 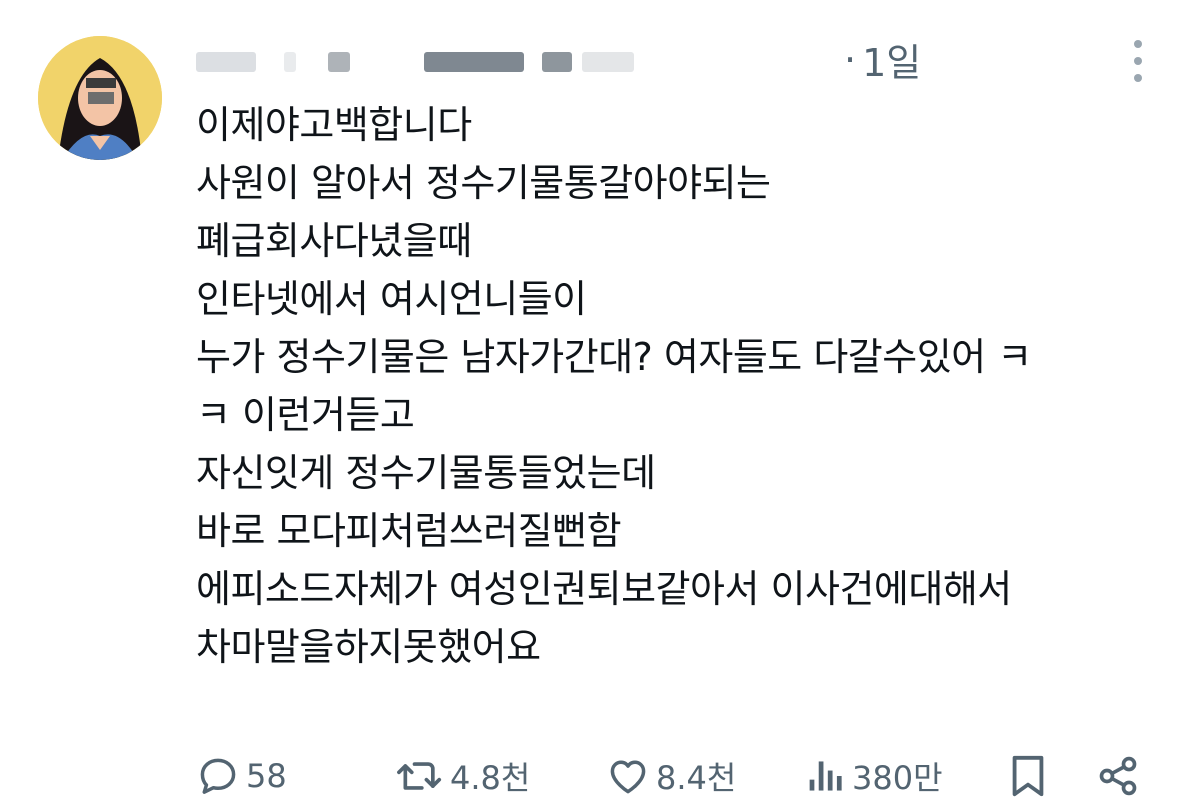 What do you see at coordinates (368, 647) in the screenshot?
I see `tweet-line: 차마말을하지못했어요` at bounding box center [368, 647].